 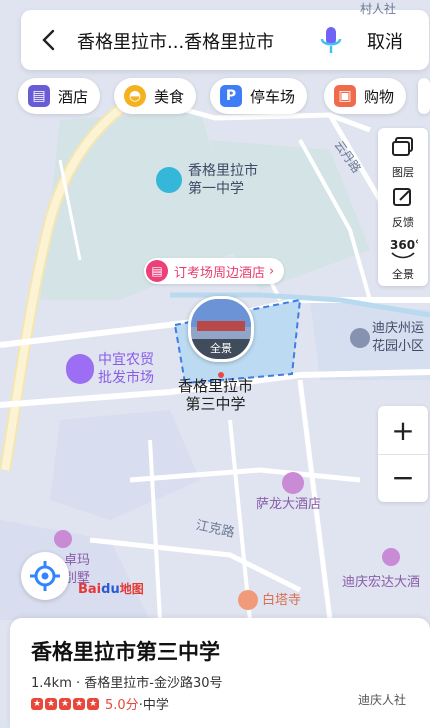 I want to click on cancel-button: 取消, so click(x=385, y=41).